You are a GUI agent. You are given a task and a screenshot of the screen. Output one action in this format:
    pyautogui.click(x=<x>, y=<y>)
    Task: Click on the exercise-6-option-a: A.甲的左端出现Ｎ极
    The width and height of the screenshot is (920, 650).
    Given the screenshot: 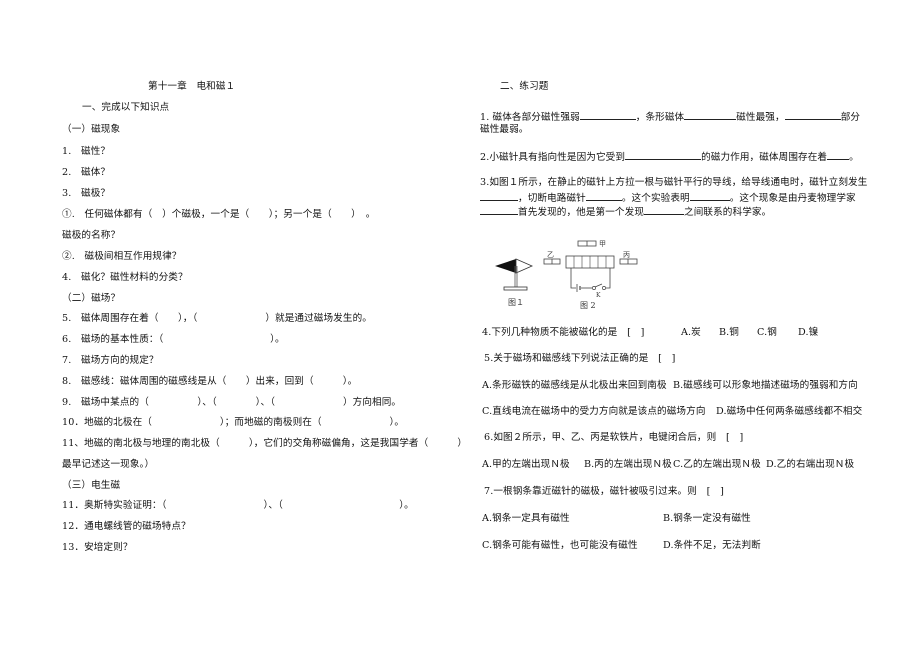 What is the action you would take?
    pyautogui.click(x=526, y=465)
    